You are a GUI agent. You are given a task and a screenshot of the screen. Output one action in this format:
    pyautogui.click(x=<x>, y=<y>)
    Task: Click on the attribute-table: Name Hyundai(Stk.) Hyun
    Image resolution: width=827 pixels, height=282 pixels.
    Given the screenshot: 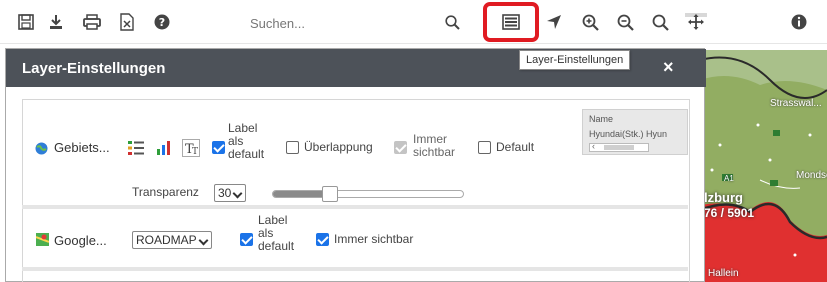 What is the action you would take?
    pyautogui.click(x=635, y=132)
    